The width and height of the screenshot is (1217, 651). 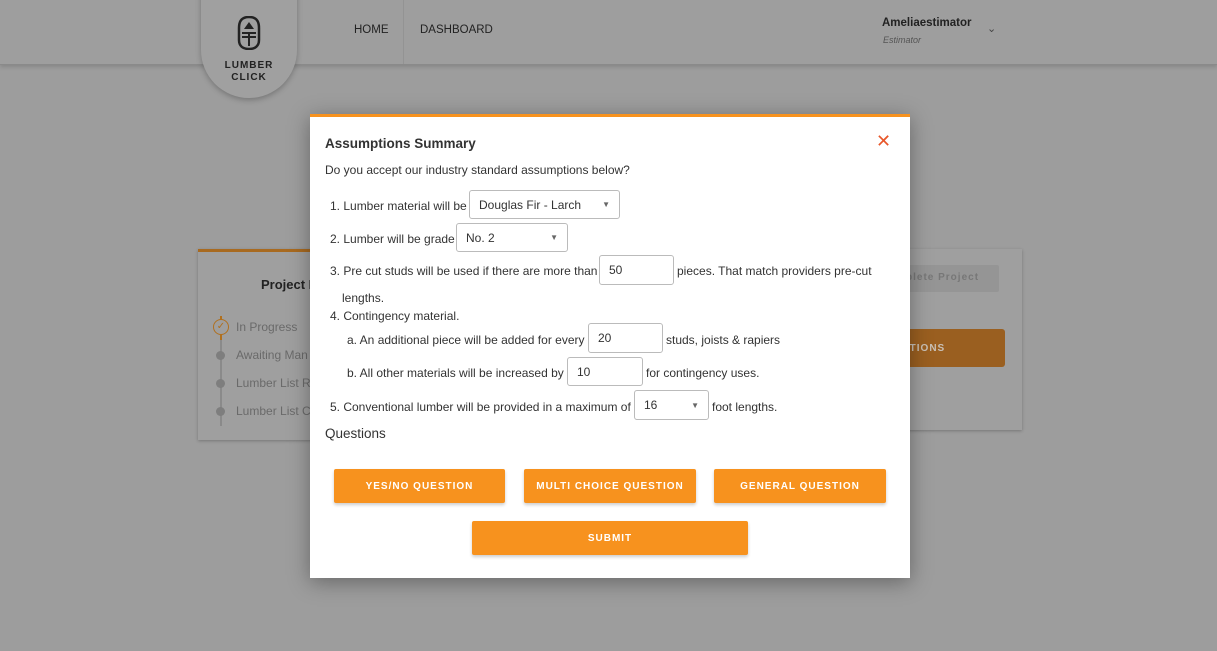 What do you see at coordinates (671, 405) in the screenshot?
I see `max-length-select: 16 ▼` at bounding box center [671, 405].